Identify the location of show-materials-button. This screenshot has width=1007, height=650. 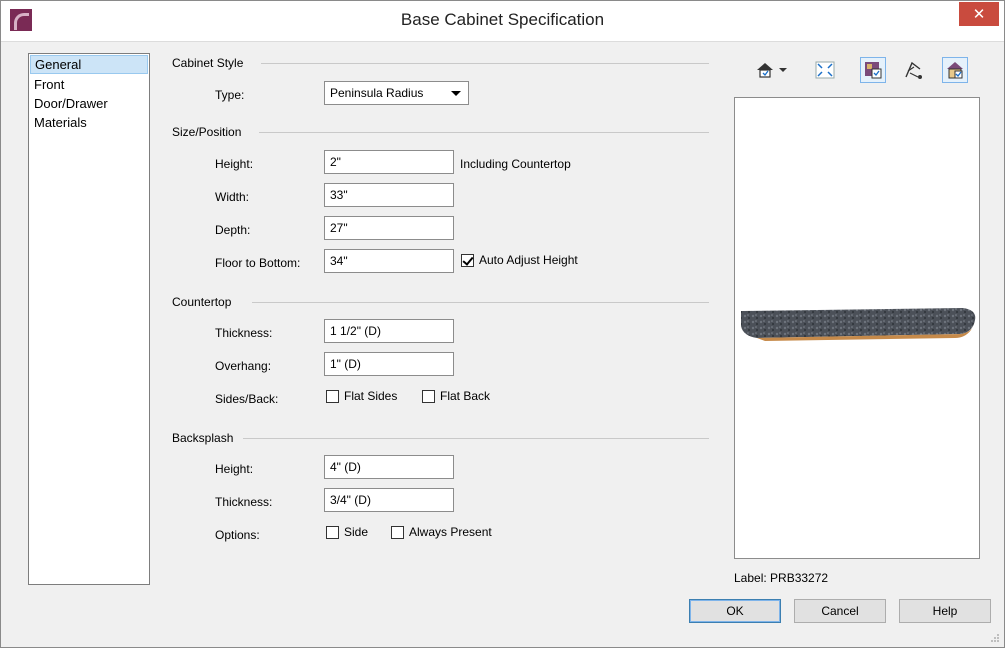
(873, 70).